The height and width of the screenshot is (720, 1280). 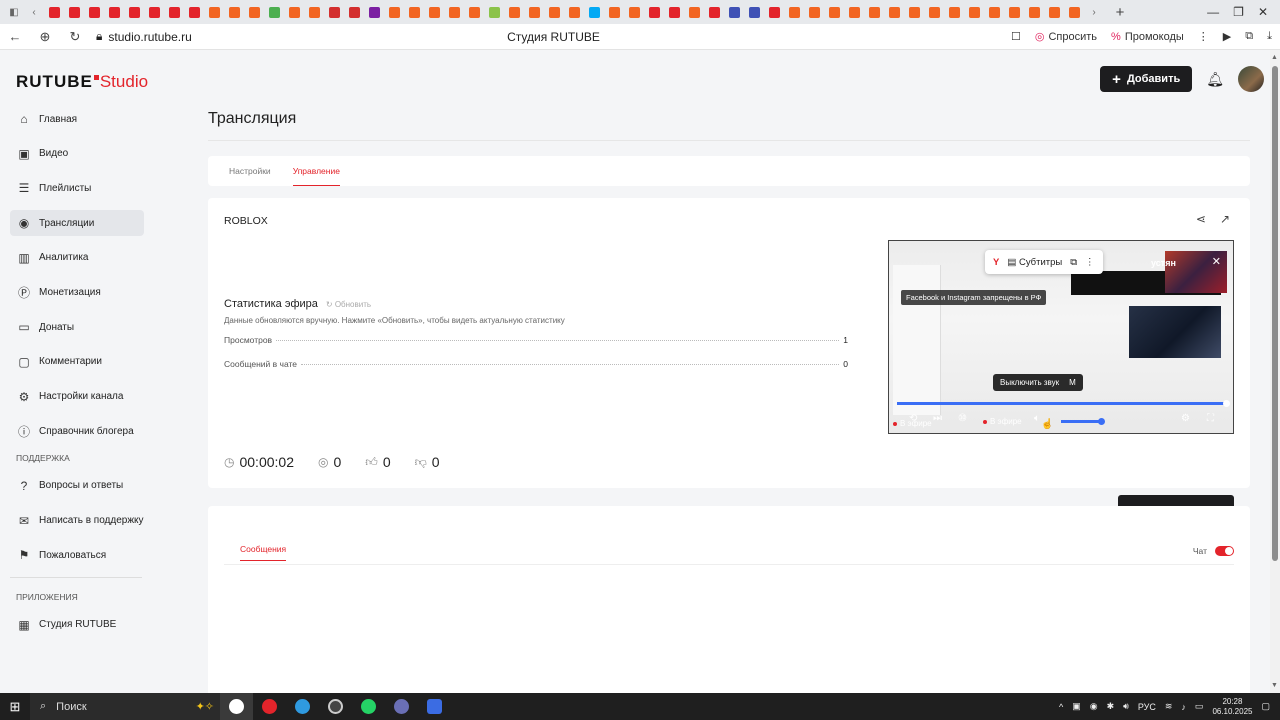 I want to click on ask-button: ◎ Спросить, so click(x=1066, y=37).